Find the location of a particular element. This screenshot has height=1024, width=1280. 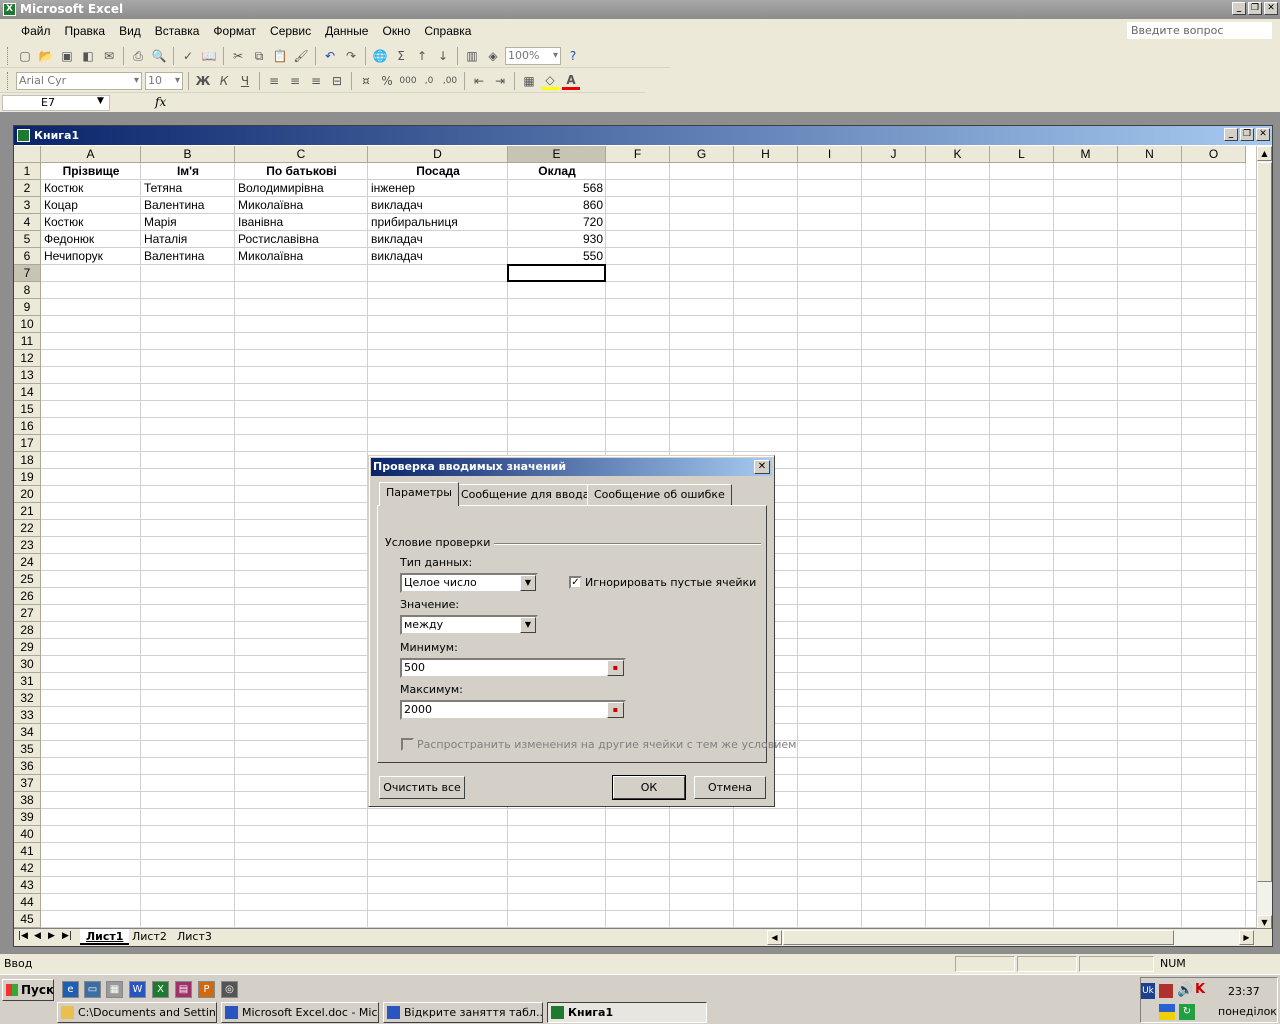

minimum-input: 500 ▪ is located at coordinates (513, 668).